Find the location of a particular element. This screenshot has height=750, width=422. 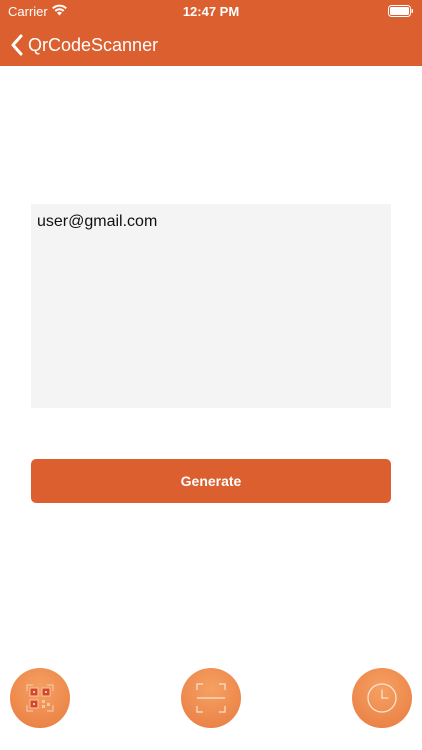

clock-icon is located at coordinates (382, 698).